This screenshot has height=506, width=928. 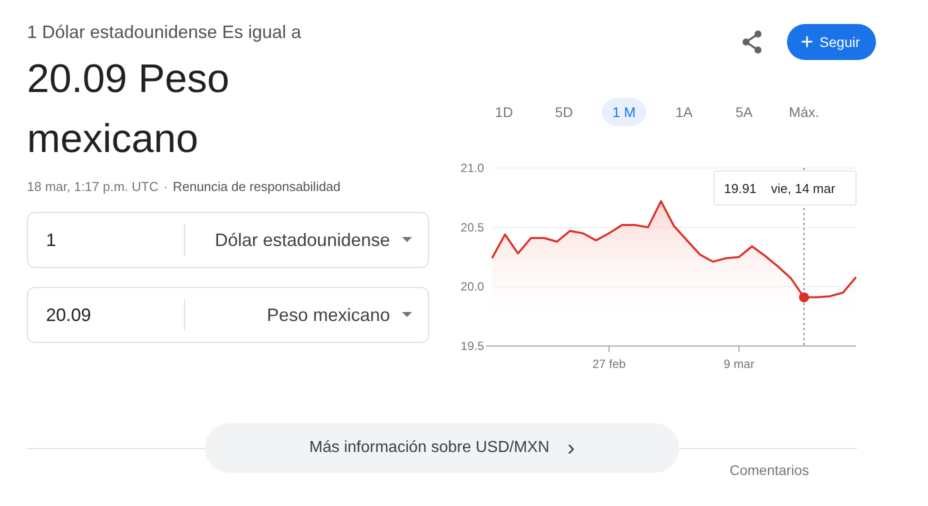 I want to click on range-tab: 1D, so click(x=504, y=112).